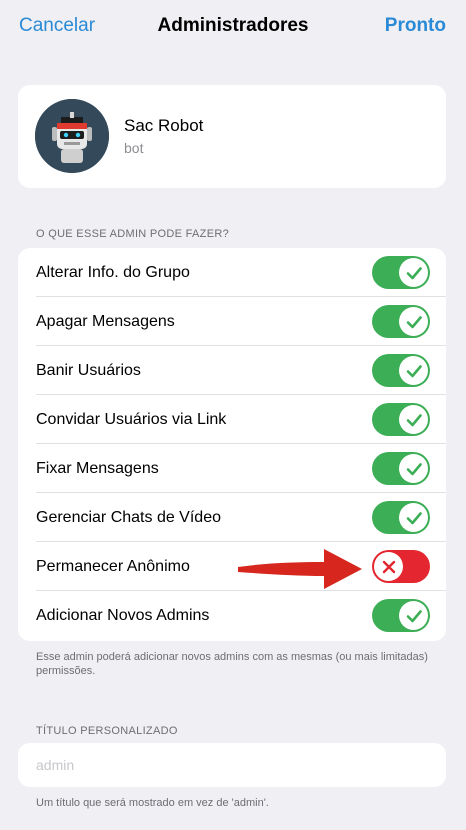  I want to click on profile-subtitle: bot, so click(134, 148).